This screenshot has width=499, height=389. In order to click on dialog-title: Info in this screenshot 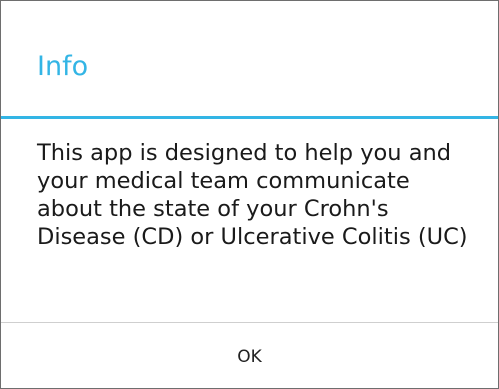, I will do `click(63, 66)`.